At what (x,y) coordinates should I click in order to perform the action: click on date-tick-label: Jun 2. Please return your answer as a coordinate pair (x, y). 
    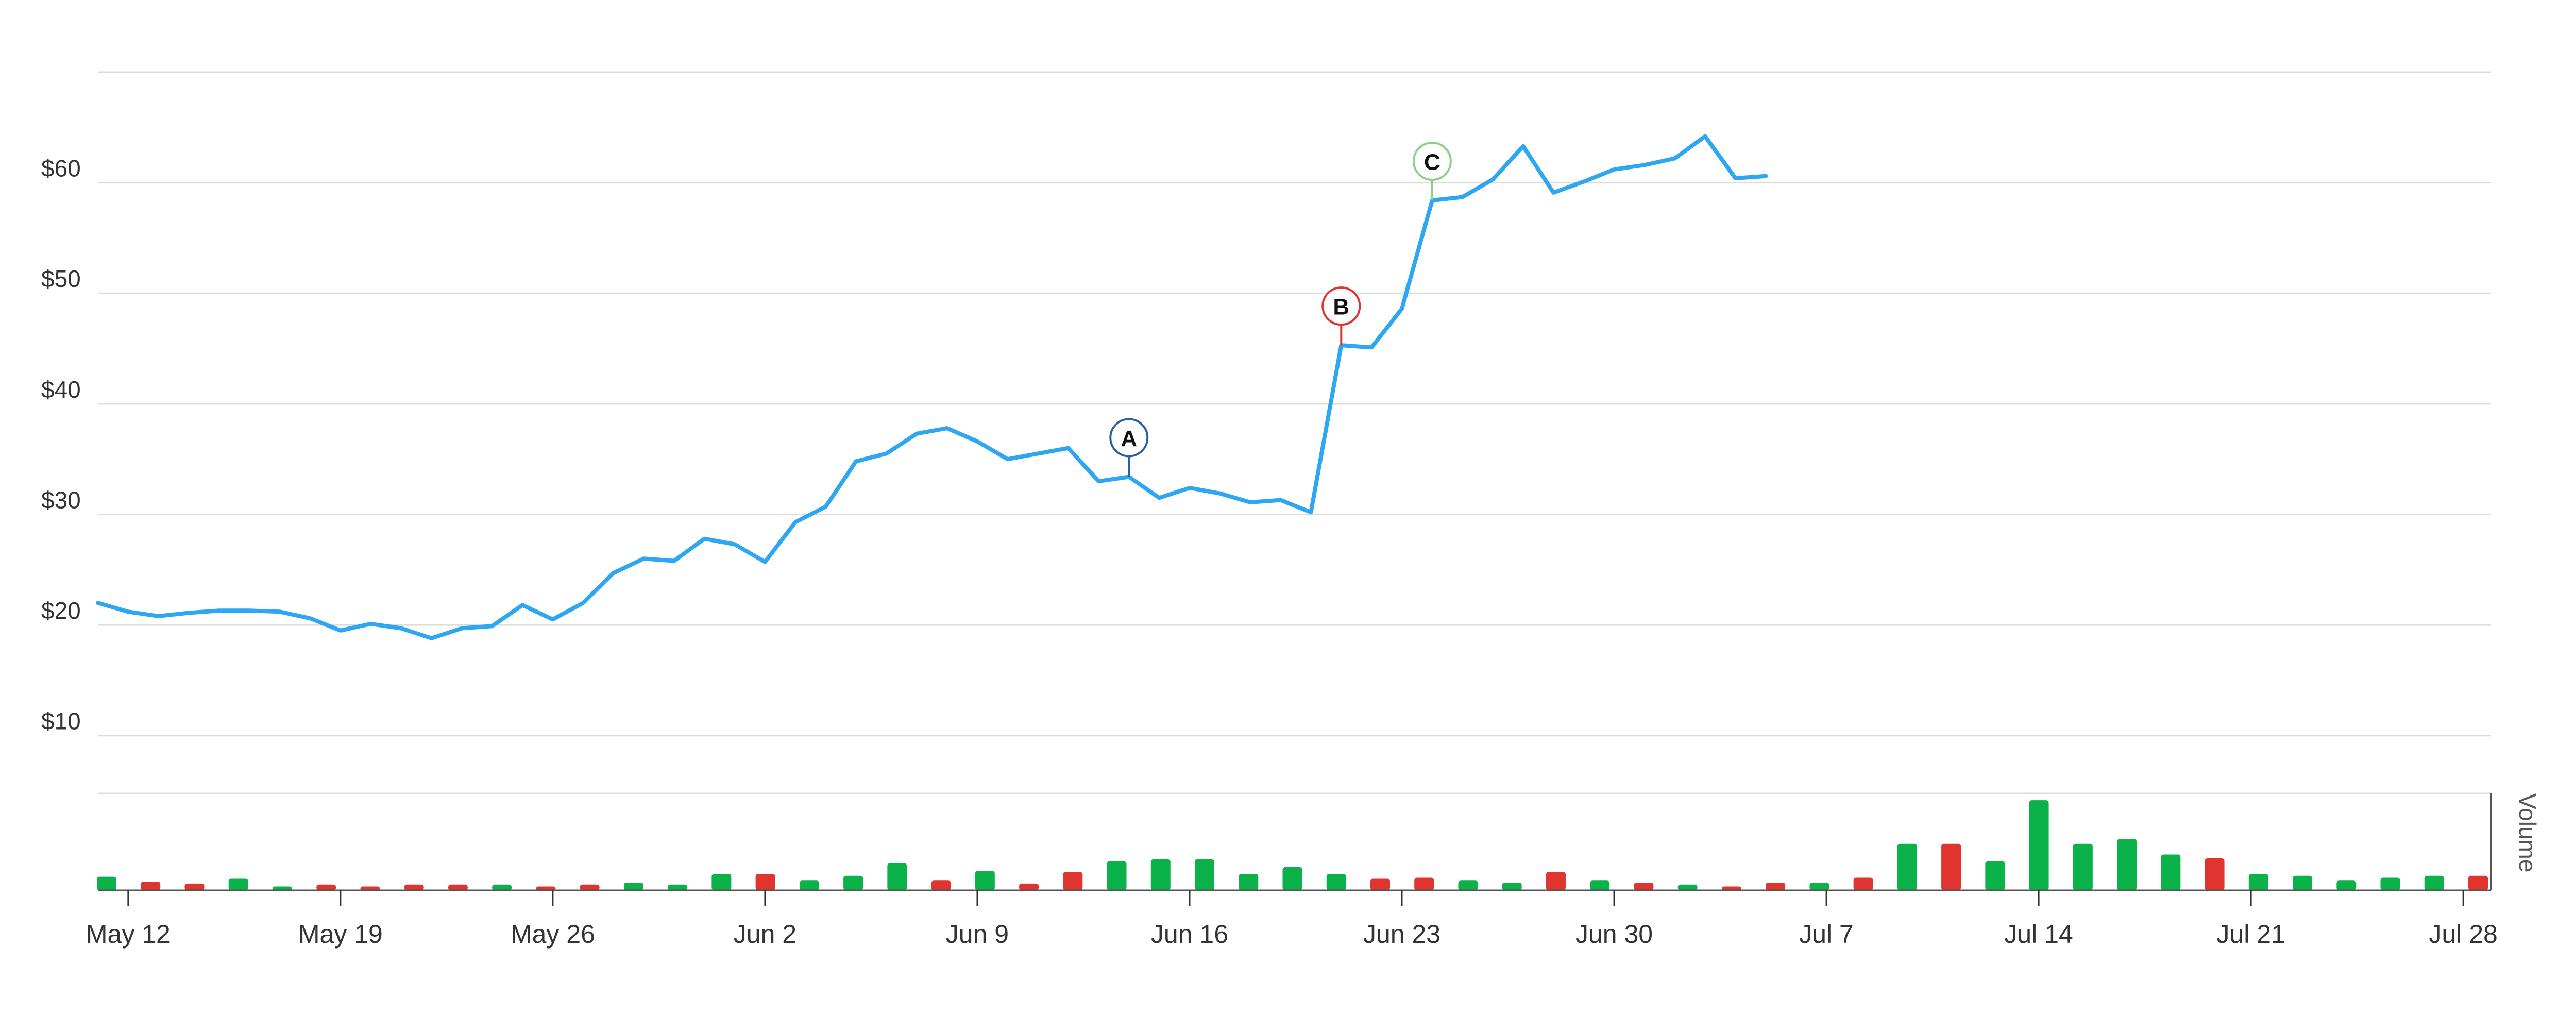
    Looking at the image, I should click on (765, 935).